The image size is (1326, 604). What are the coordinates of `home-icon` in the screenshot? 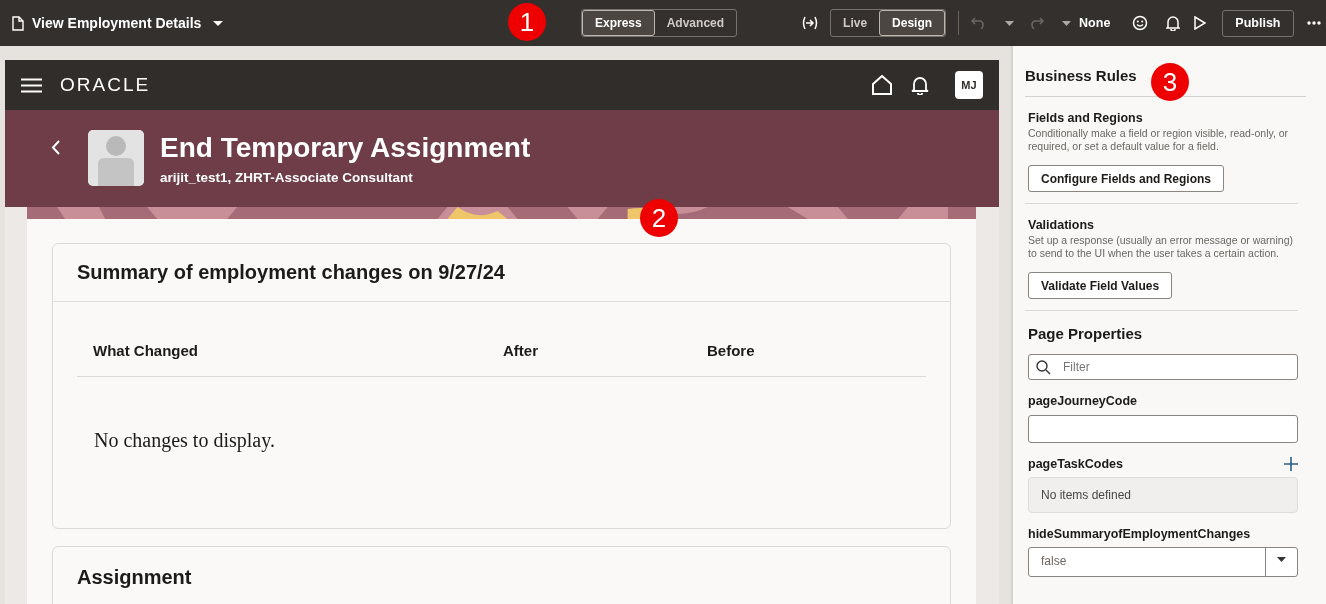 It's located at (882, 85).